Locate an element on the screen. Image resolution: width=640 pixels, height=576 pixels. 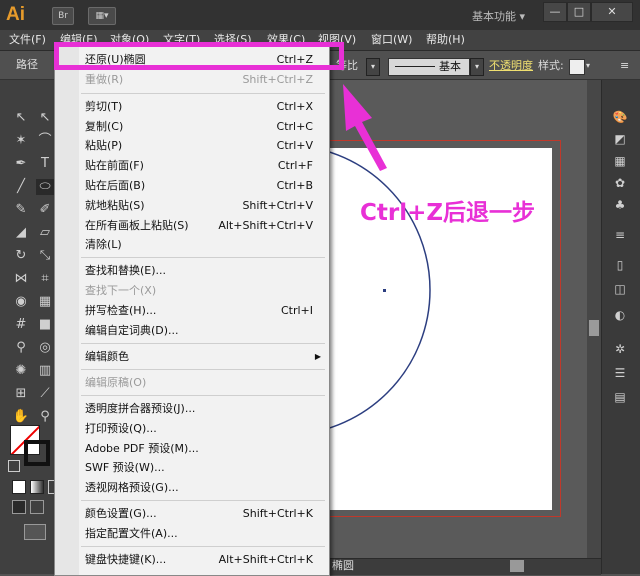
screen-mode-icon is located at coordinates (35, 532).